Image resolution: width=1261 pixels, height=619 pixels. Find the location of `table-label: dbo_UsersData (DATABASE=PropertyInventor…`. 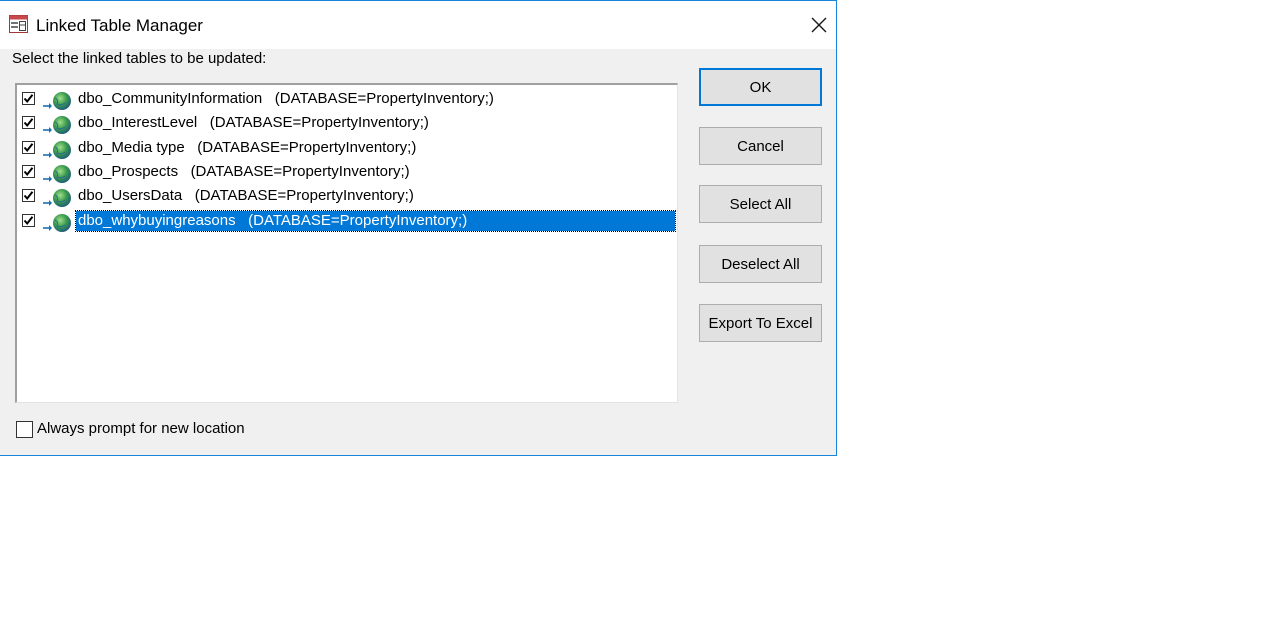

table-label: dbo_UsersData (DATABASE=PropertyInventor… is located at coordinates (246, 196).